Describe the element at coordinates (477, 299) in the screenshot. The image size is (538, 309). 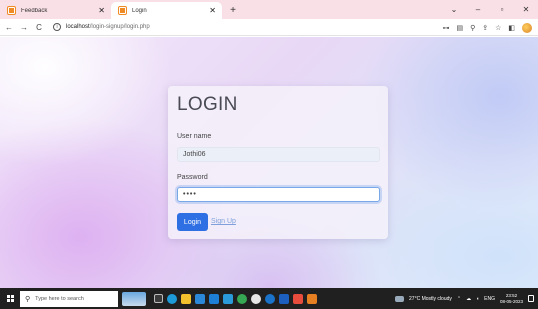
I see `volume-icon: ◖` at that location.